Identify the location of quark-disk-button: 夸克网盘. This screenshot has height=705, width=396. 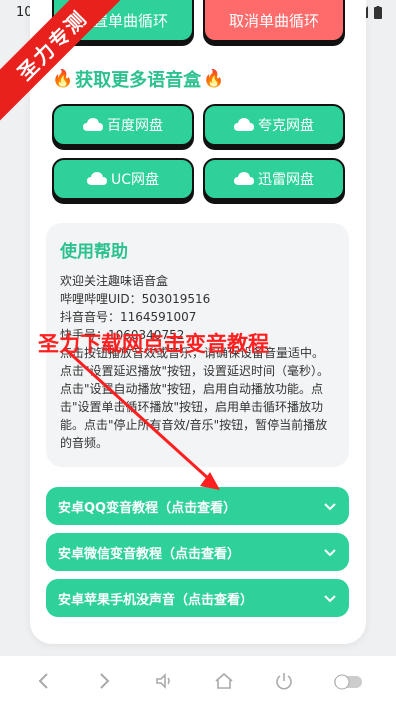
(274, 125).